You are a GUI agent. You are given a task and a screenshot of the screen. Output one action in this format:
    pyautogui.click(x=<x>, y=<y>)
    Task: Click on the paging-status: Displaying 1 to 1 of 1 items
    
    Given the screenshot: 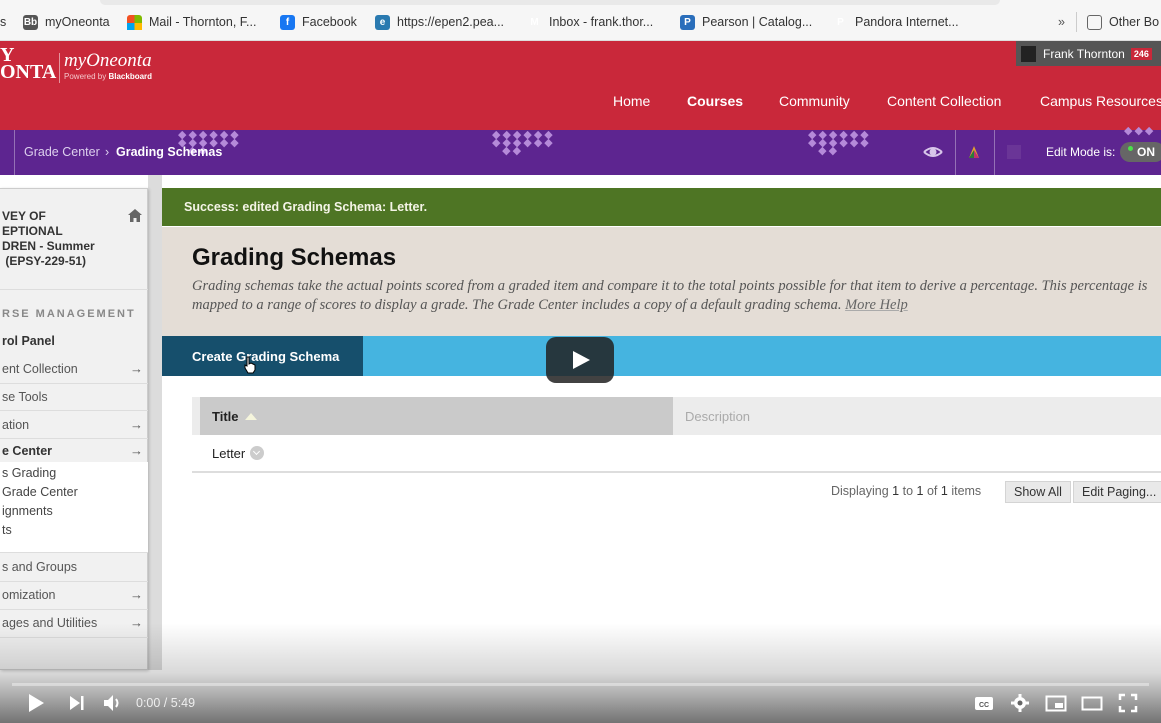 What is the action you would take?
    pyautogui.click(x=906, y=491)
    